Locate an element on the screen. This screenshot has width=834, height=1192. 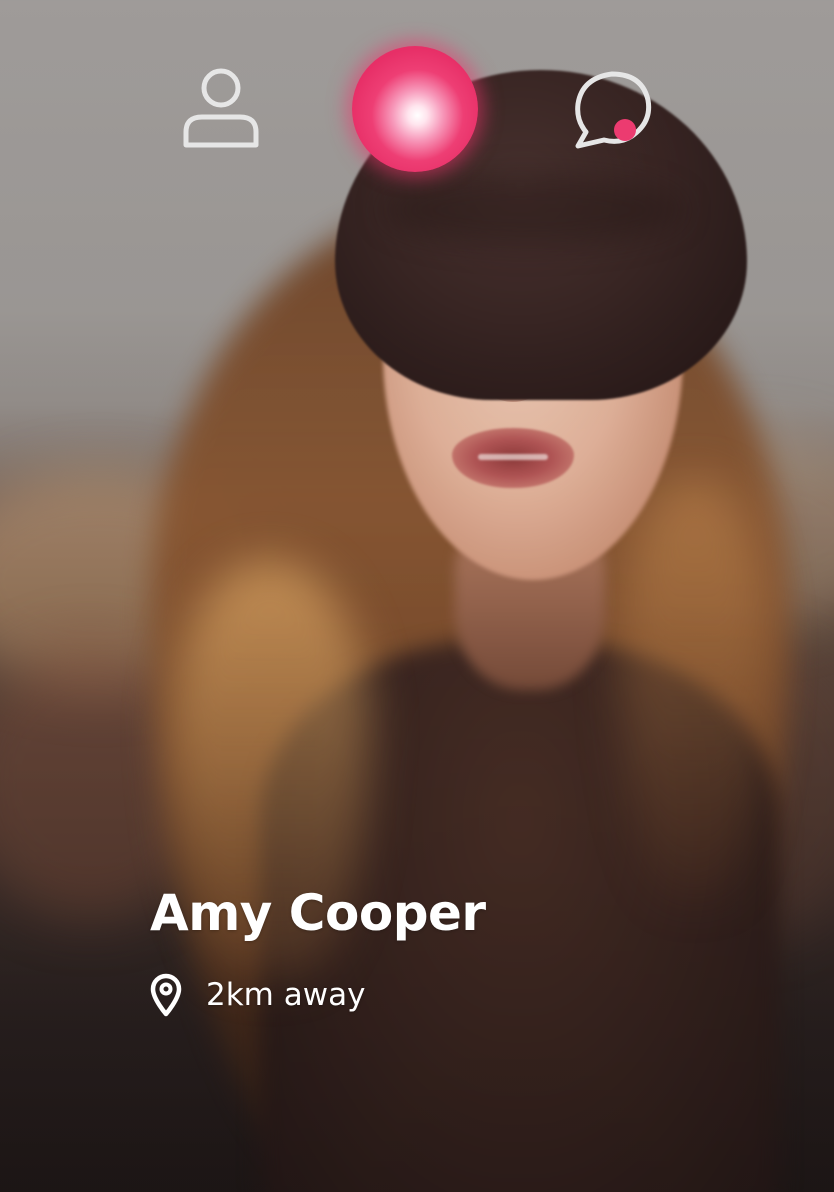
map-pin-icon is located at coordinates (166, 995).